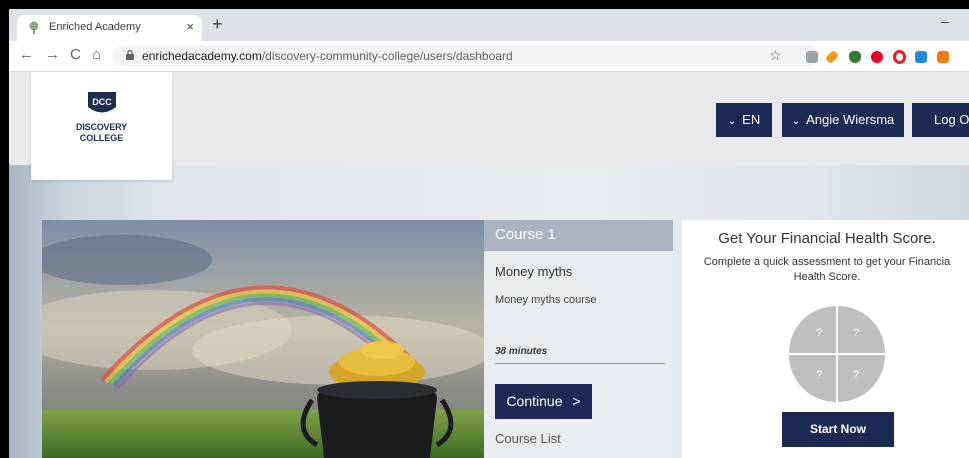 Image resolution: width=969 pixels, height=458 pixels. What do you see at coordinates (489, 25) in the screenshot?
I see `tab-strip: Enriched Academy × + –` at bounding box center [489, 25].